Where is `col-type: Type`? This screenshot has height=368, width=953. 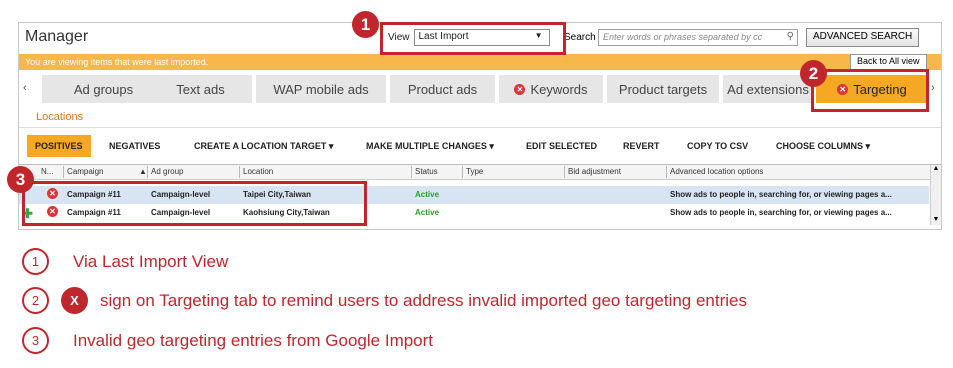
col-type: Type is located at coordinates (474, 171).